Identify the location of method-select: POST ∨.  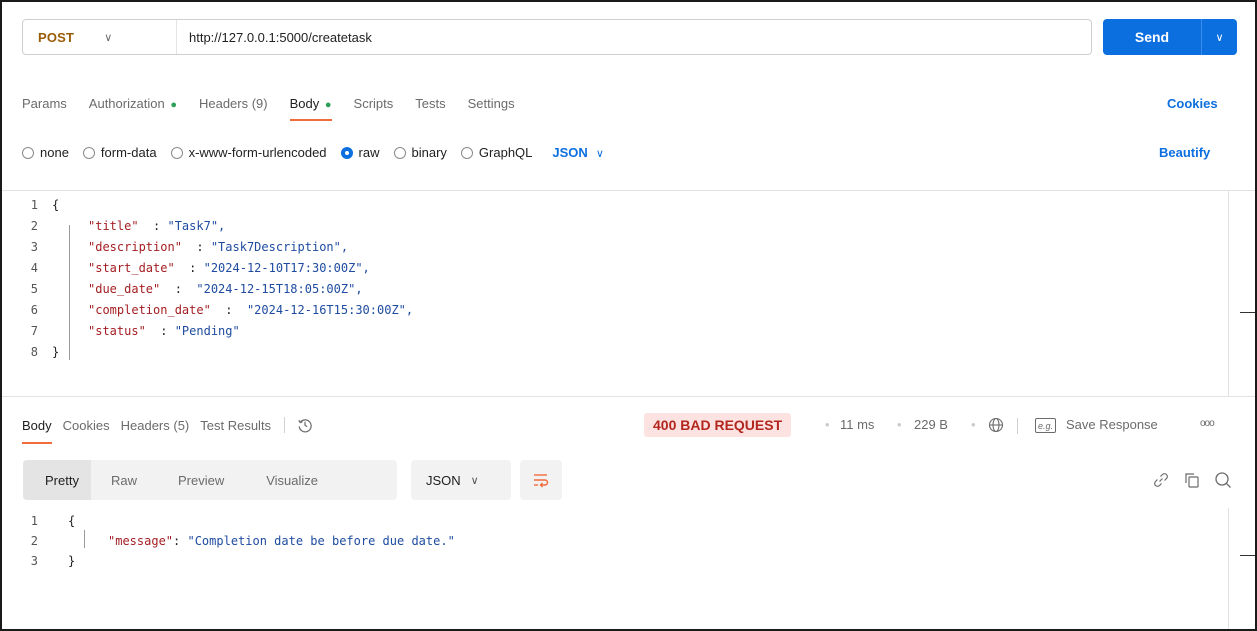
(100, 37).